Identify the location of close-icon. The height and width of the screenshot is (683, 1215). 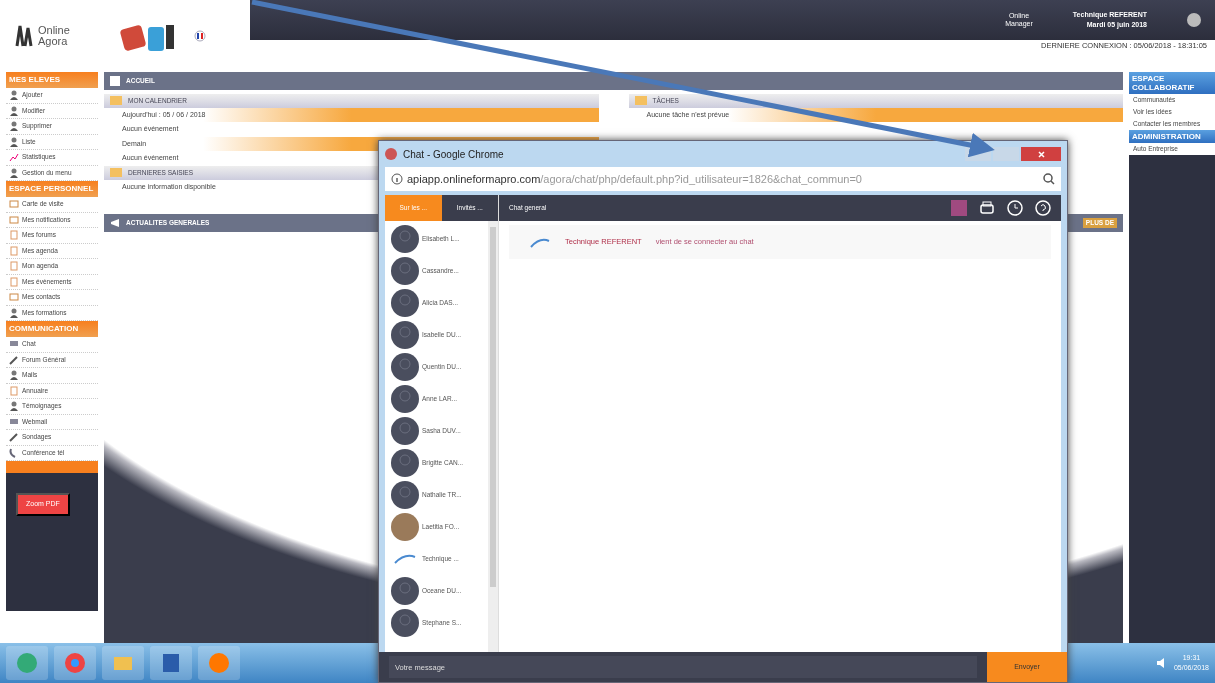
(1041, 154).